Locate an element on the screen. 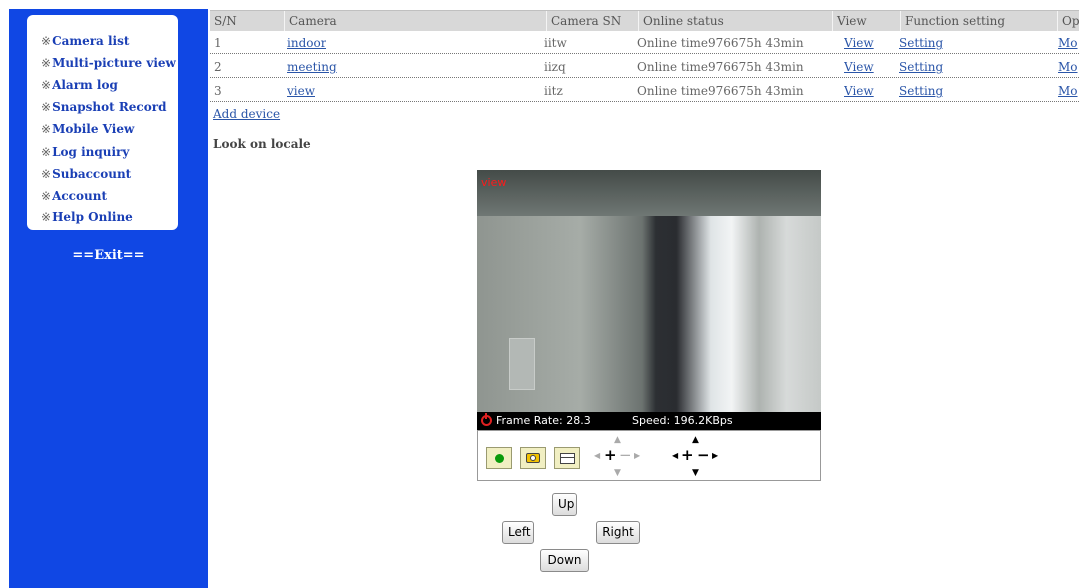 Image resolution: width=1079 pixels, height=588 pixels. focus-plus-icon: + is located at coordinates (610, 455).